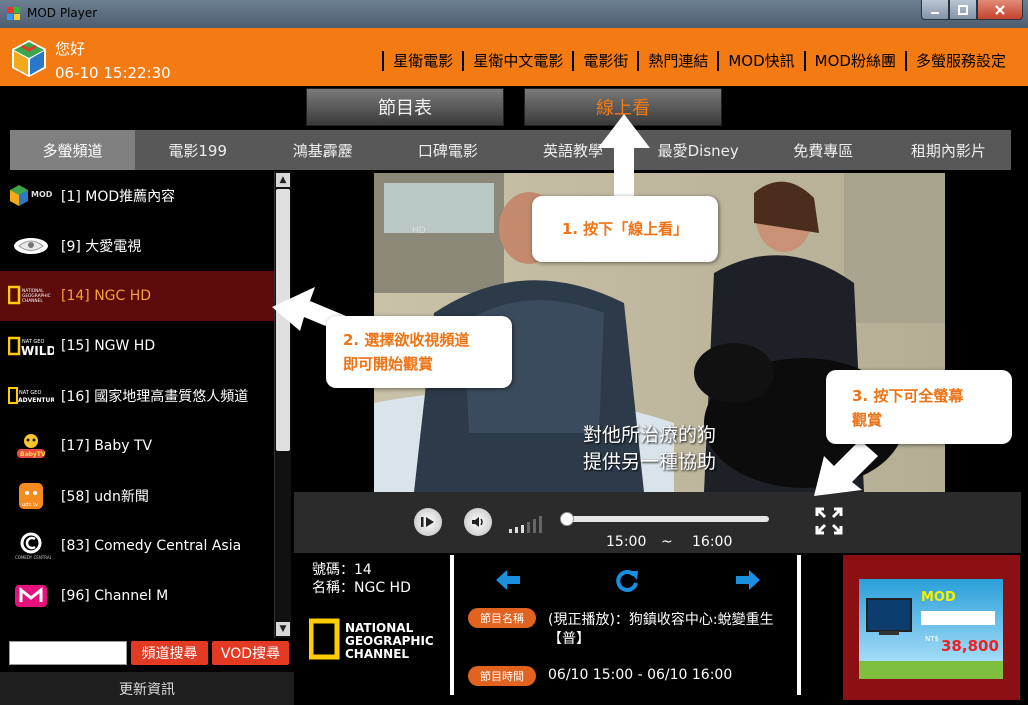 Image resolution: width=1028 pixels, height=705 pixels. What do you see at coordinates (428, 522) in the screenshot?
I see `play-pause-button` at bounding box center [428, 522].